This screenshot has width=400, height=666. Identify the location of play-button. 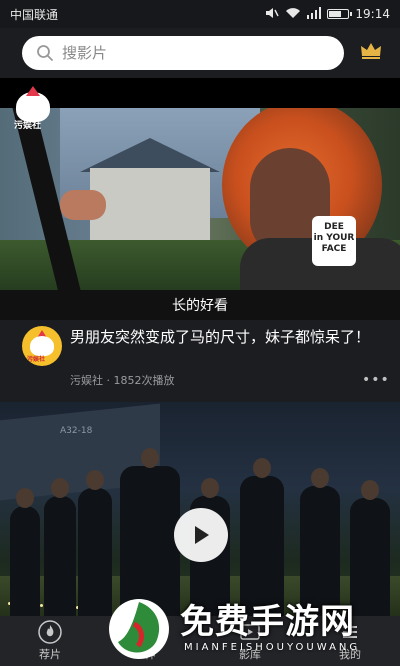
(201, 535).